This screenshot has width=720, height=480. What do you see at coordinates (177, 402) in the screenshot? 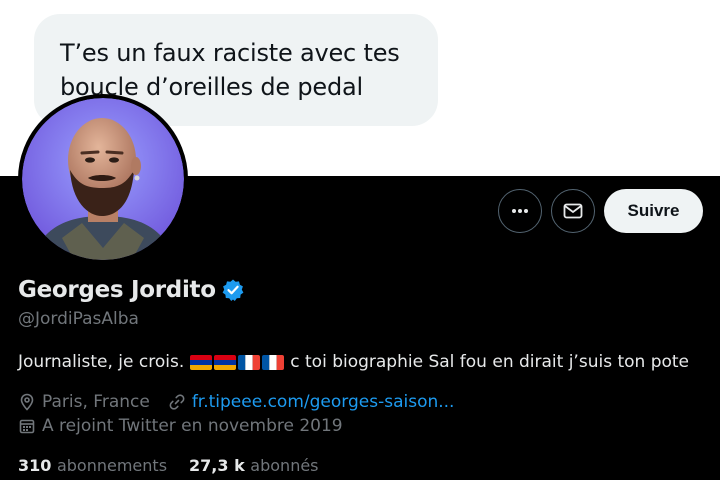
I see `link-icon` at bounding box center [177, 402].